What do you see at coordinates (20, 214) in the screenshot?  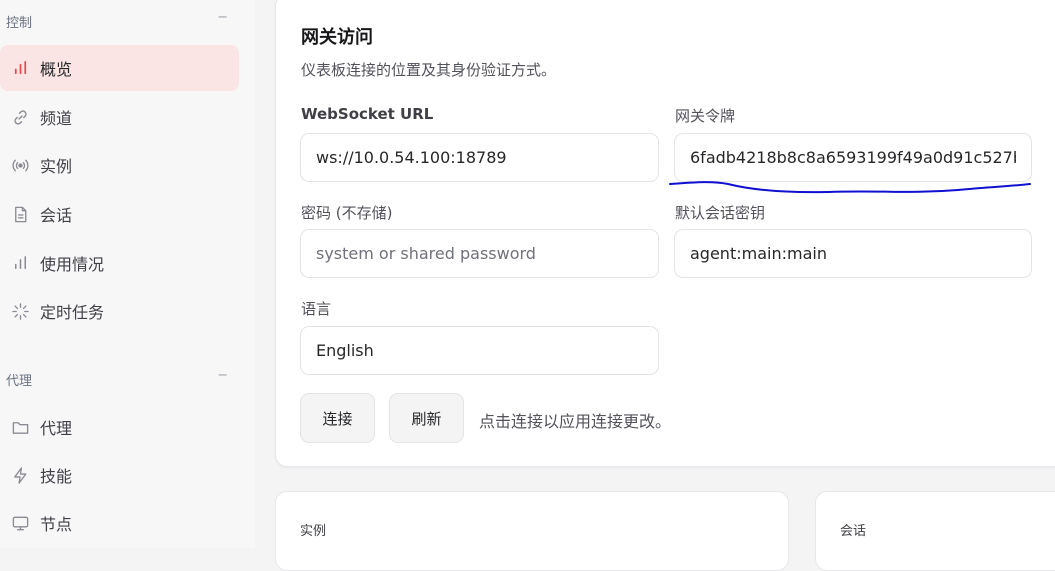 I see `document-icon` at bounding box center [20, 214].